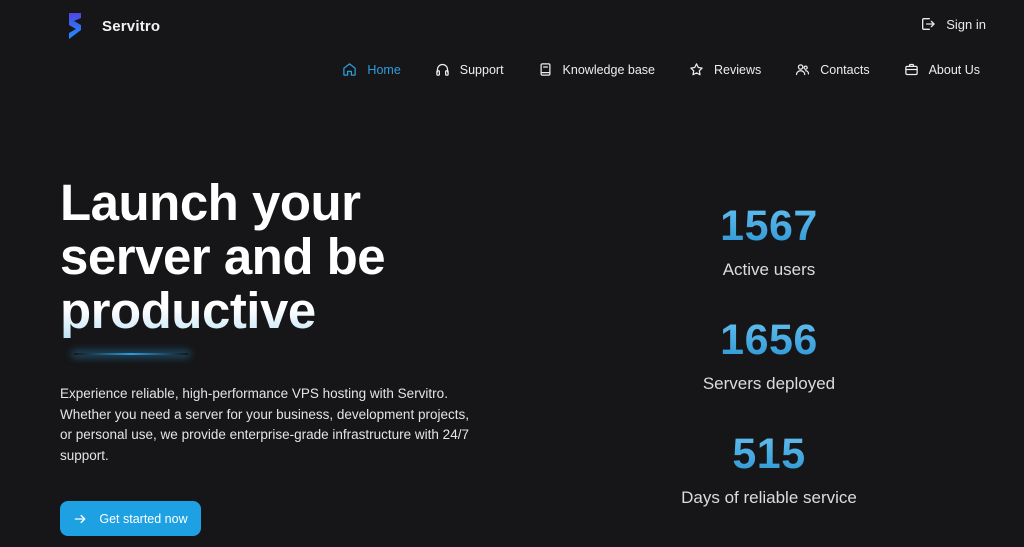 The image size is (1024, 547). Describe the element at coordinates (131, 354) in the screenshot. I see `title-underline-glow` at that location.